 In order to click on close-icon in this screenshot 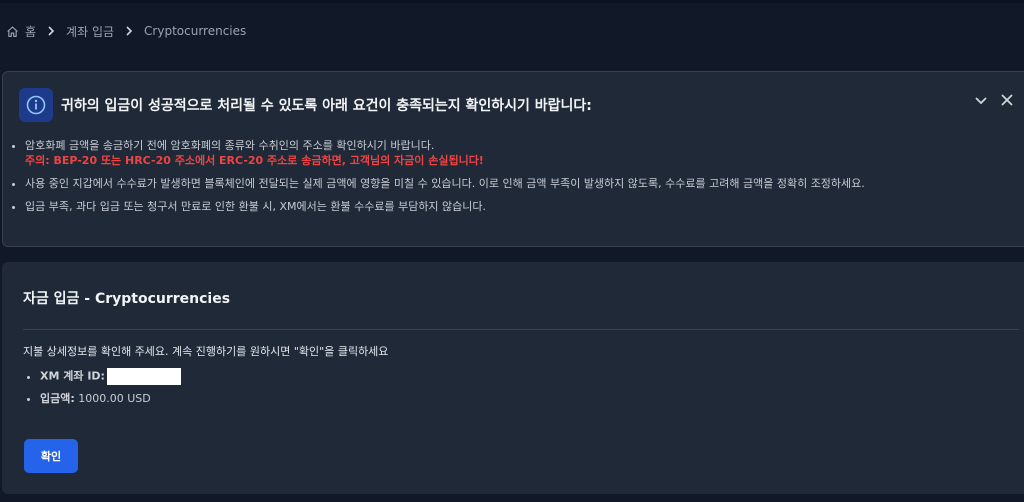, I will do `click(1007, 100)`.